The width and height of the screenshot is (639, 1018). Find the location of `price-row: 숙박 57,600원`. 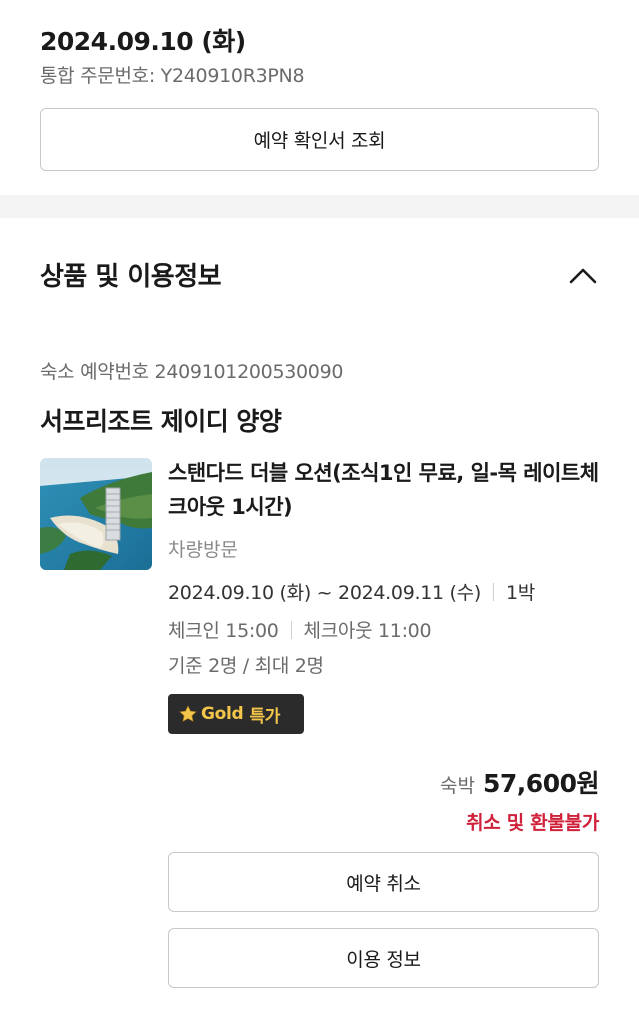

price-row: 숙박 57,600원 is located at coordinates (519, 782).